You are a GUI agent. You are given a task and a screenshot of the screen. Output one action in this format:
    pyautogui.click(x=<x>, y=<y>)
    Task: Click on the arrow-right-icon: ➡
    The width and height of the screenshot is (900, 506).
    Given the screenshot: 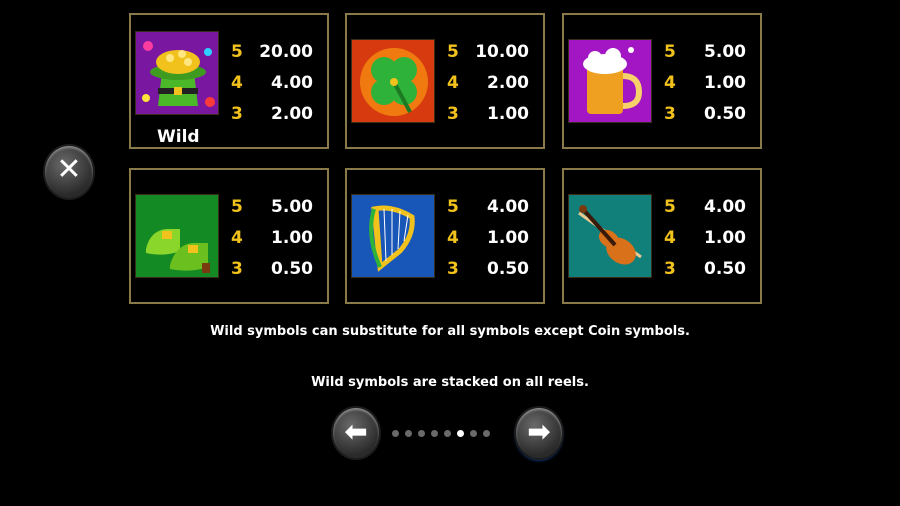 What is the action you would take?
    pyautogui.click(x=539, y=431)
    